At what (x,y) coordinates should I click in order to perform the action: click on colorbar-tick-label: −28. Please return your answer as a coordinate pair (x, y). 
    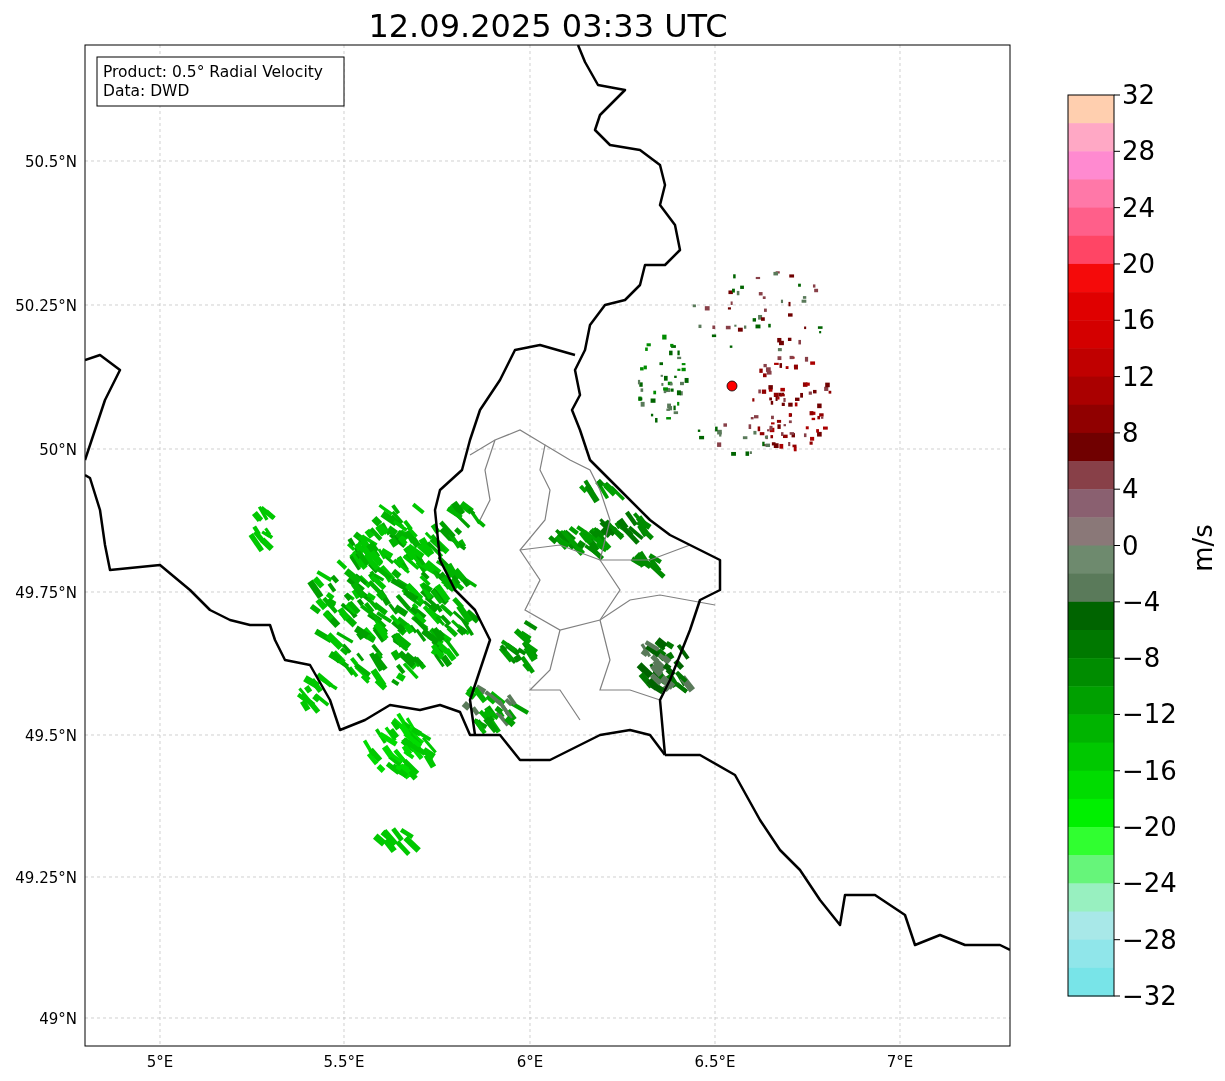
    Looking at the image, I should click on (1149, 939).